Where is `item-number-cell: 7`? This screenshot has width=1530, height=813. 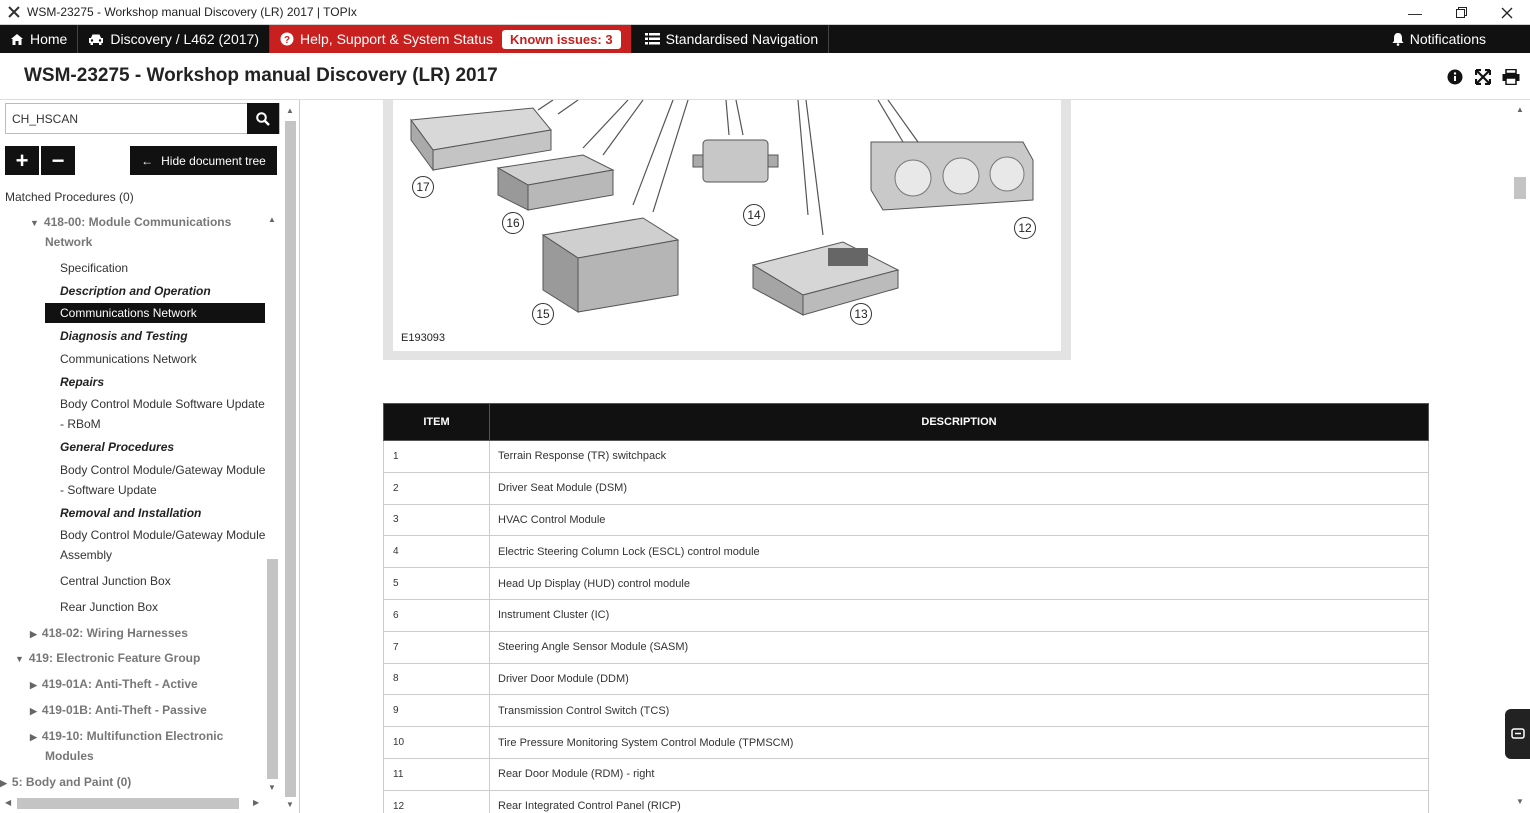
item-number-cell: 7 is located at coordinates (436, 647).